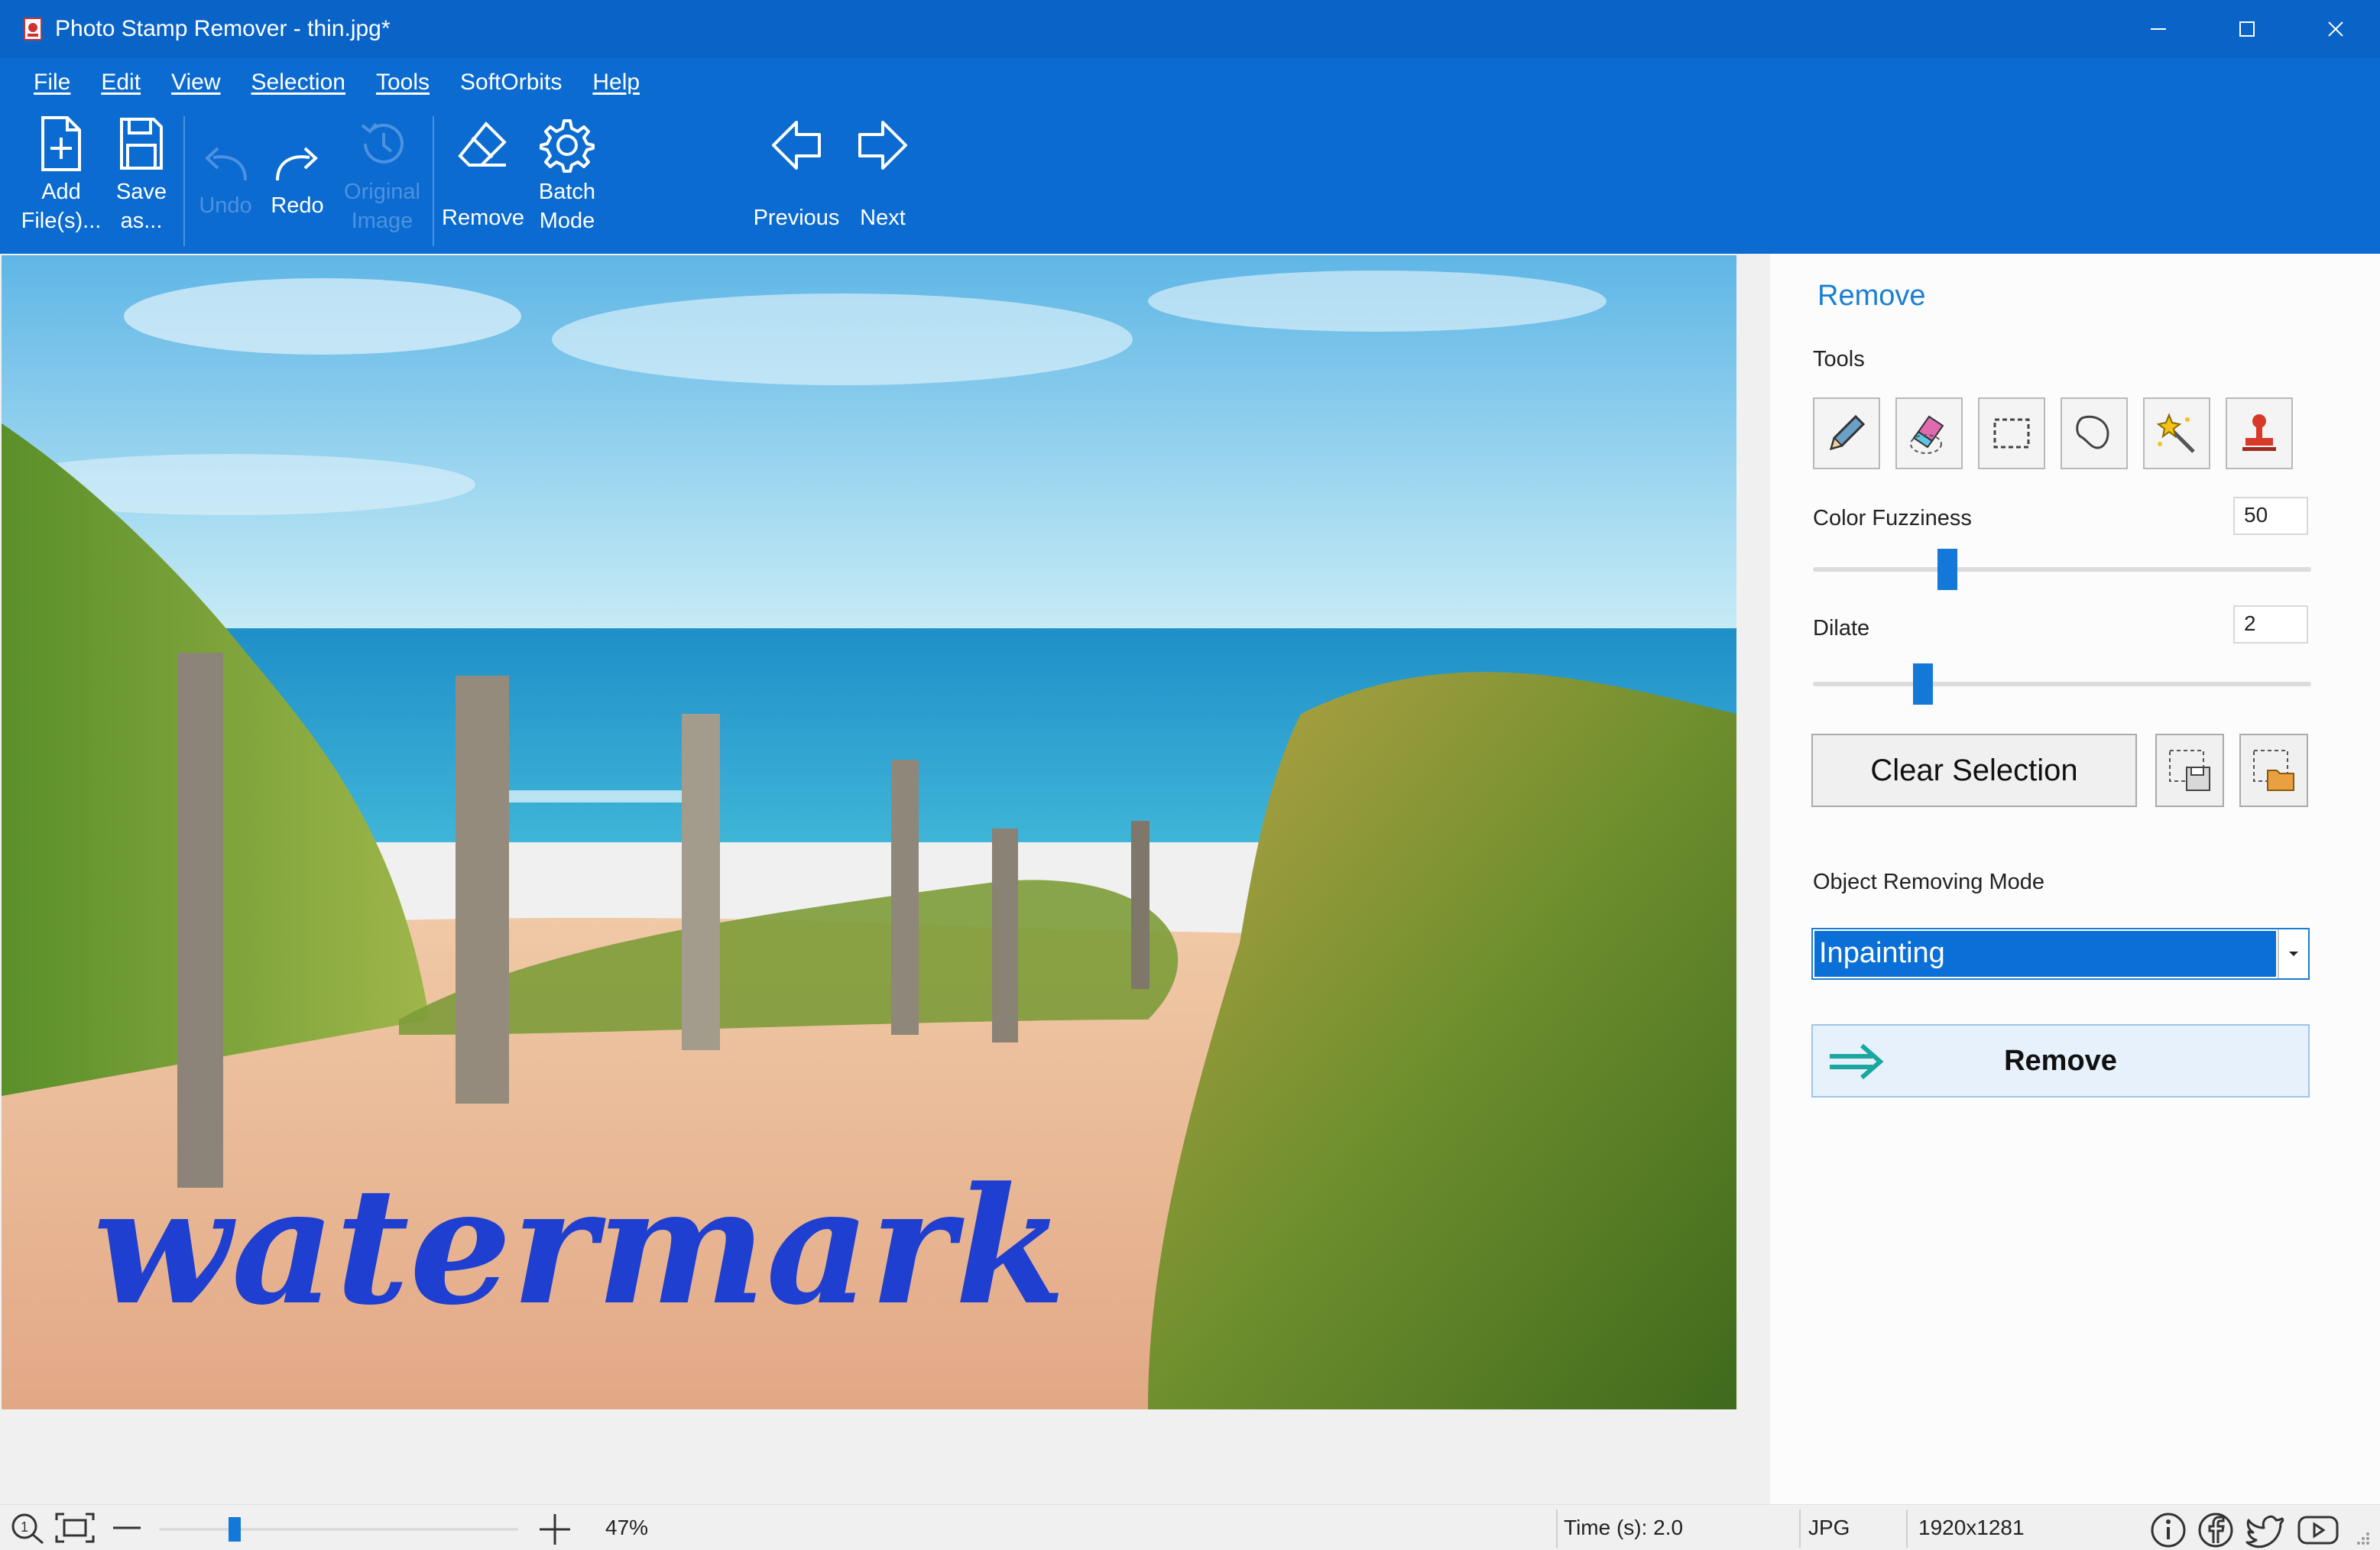 The width and height of the screenshot is (2380, 1550). What do you see at coordinates (1929, 882) in the screenshot?
I see `mode-label: Object Removing Mode` at bounding box center [1929, 882].